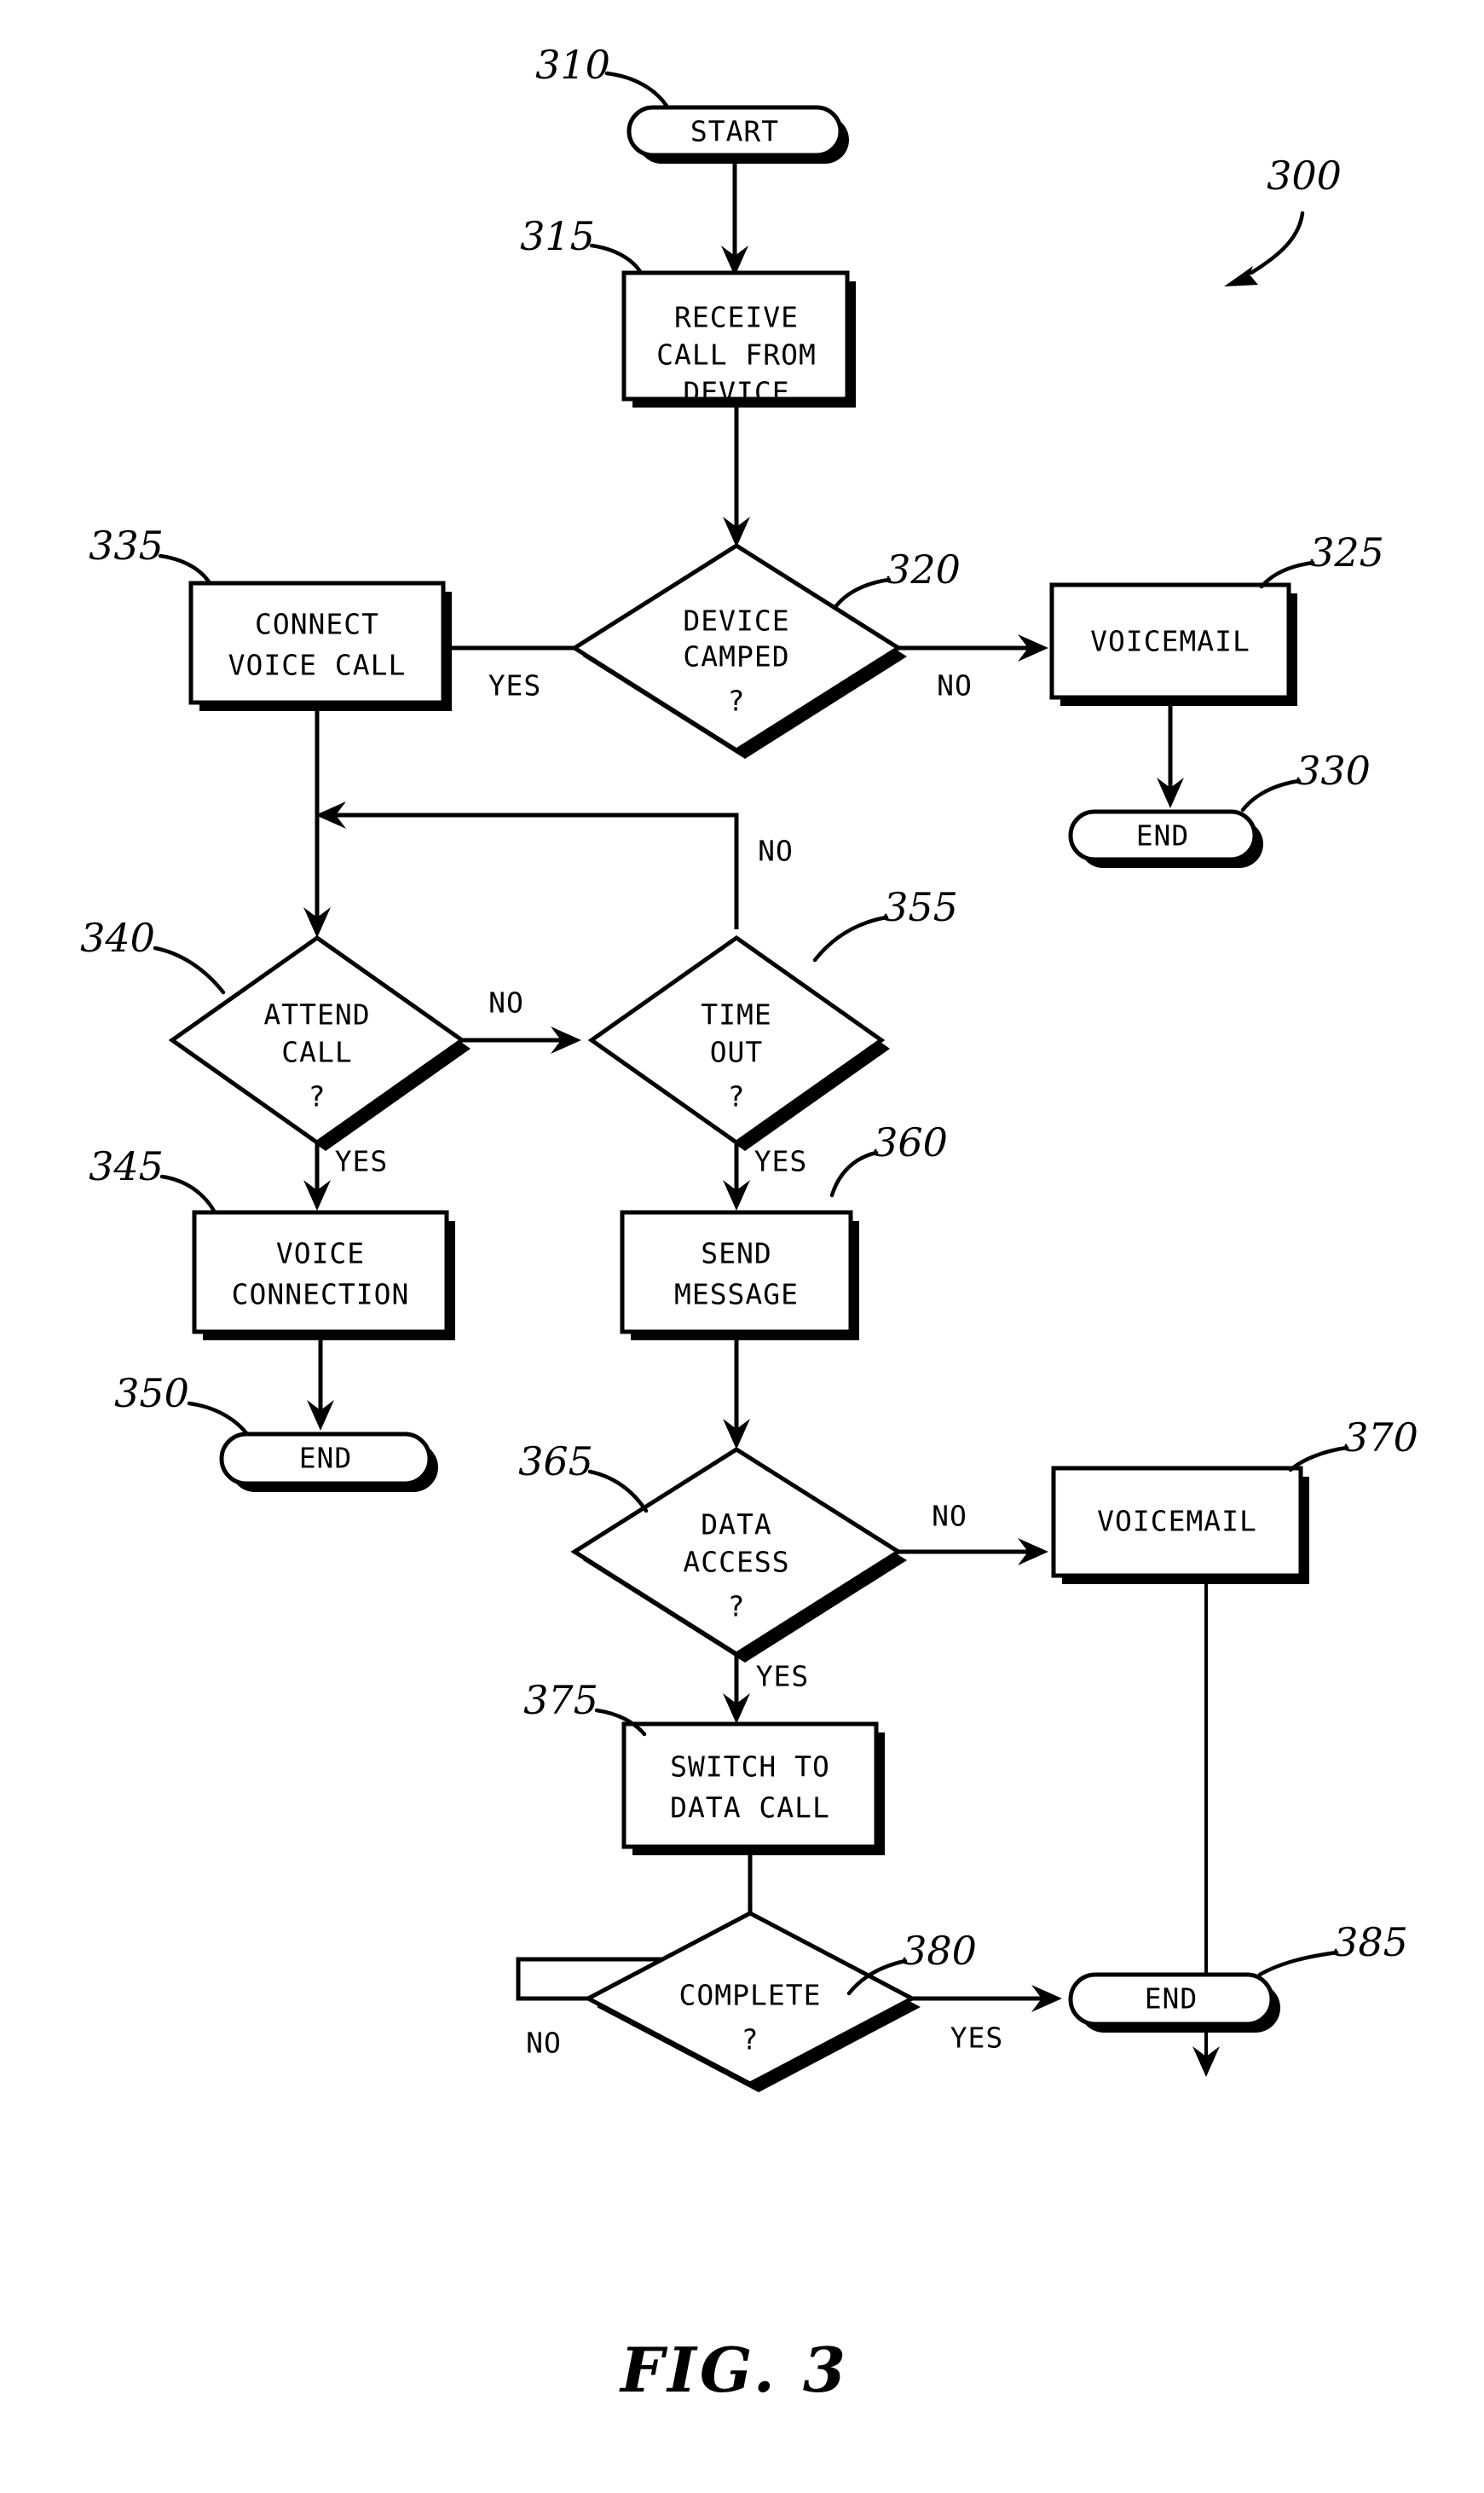  Describe the element at coordinates (737, 1052) in the screenshot. I see `time-out-label-line2: OUT` at that location.